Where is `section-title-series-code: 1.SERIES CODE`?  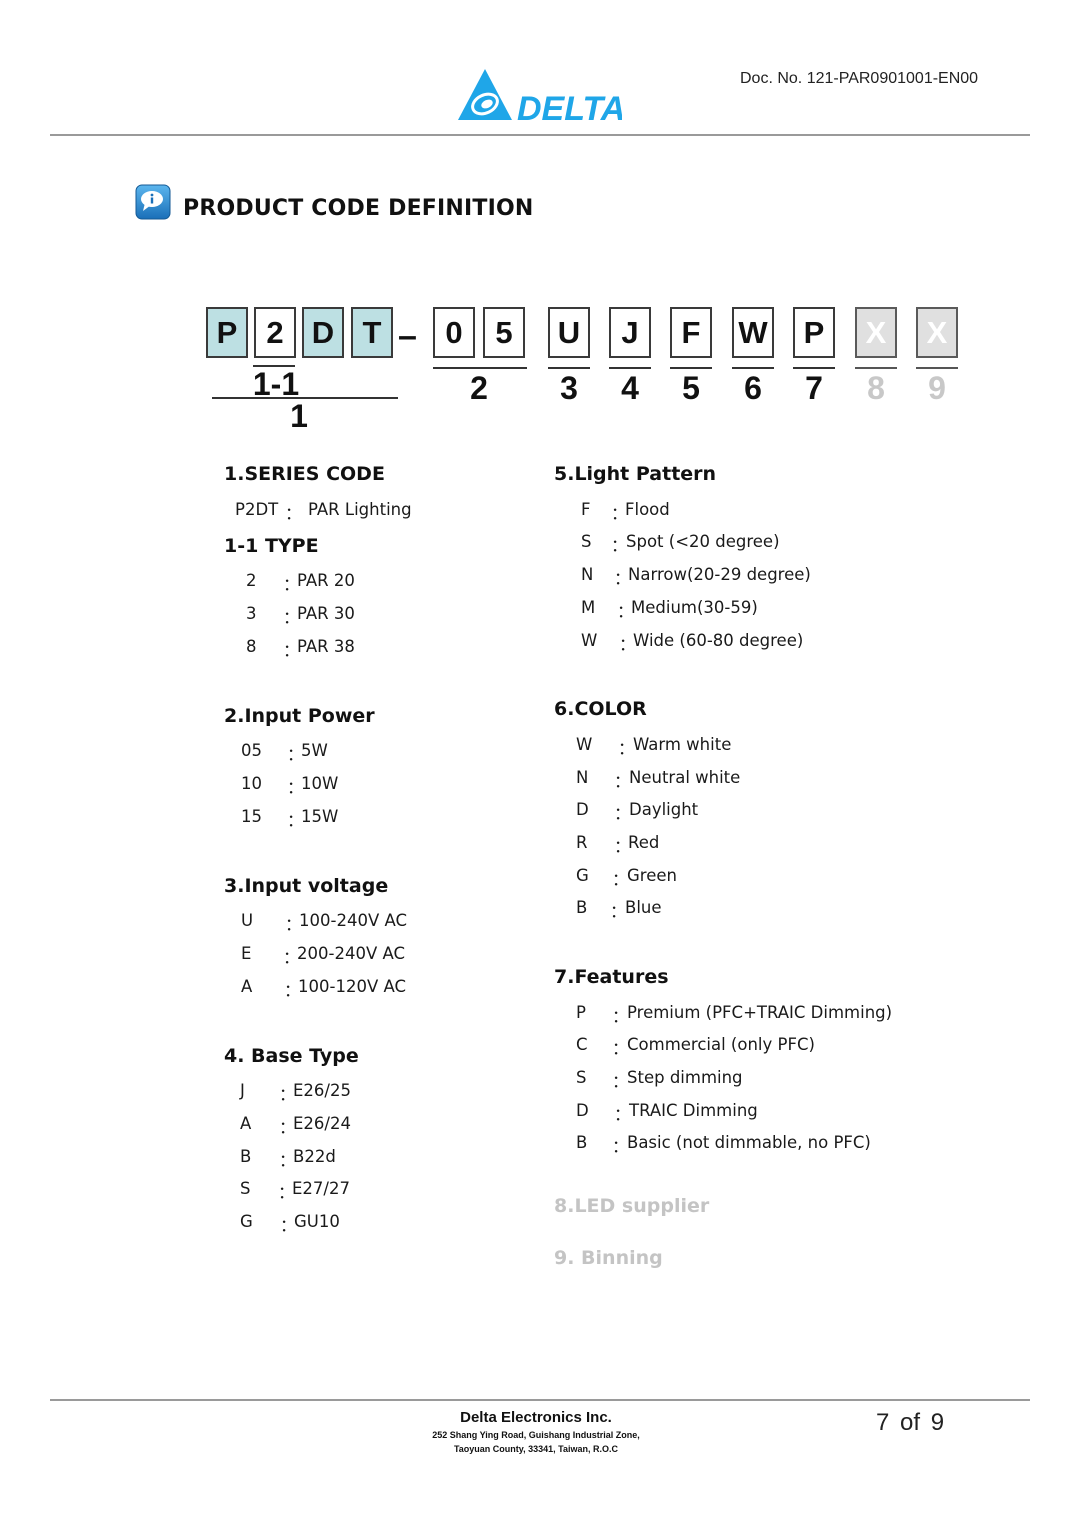
section-title-series-code: 1.SERIES CODE is located at coordinates (304, 474).